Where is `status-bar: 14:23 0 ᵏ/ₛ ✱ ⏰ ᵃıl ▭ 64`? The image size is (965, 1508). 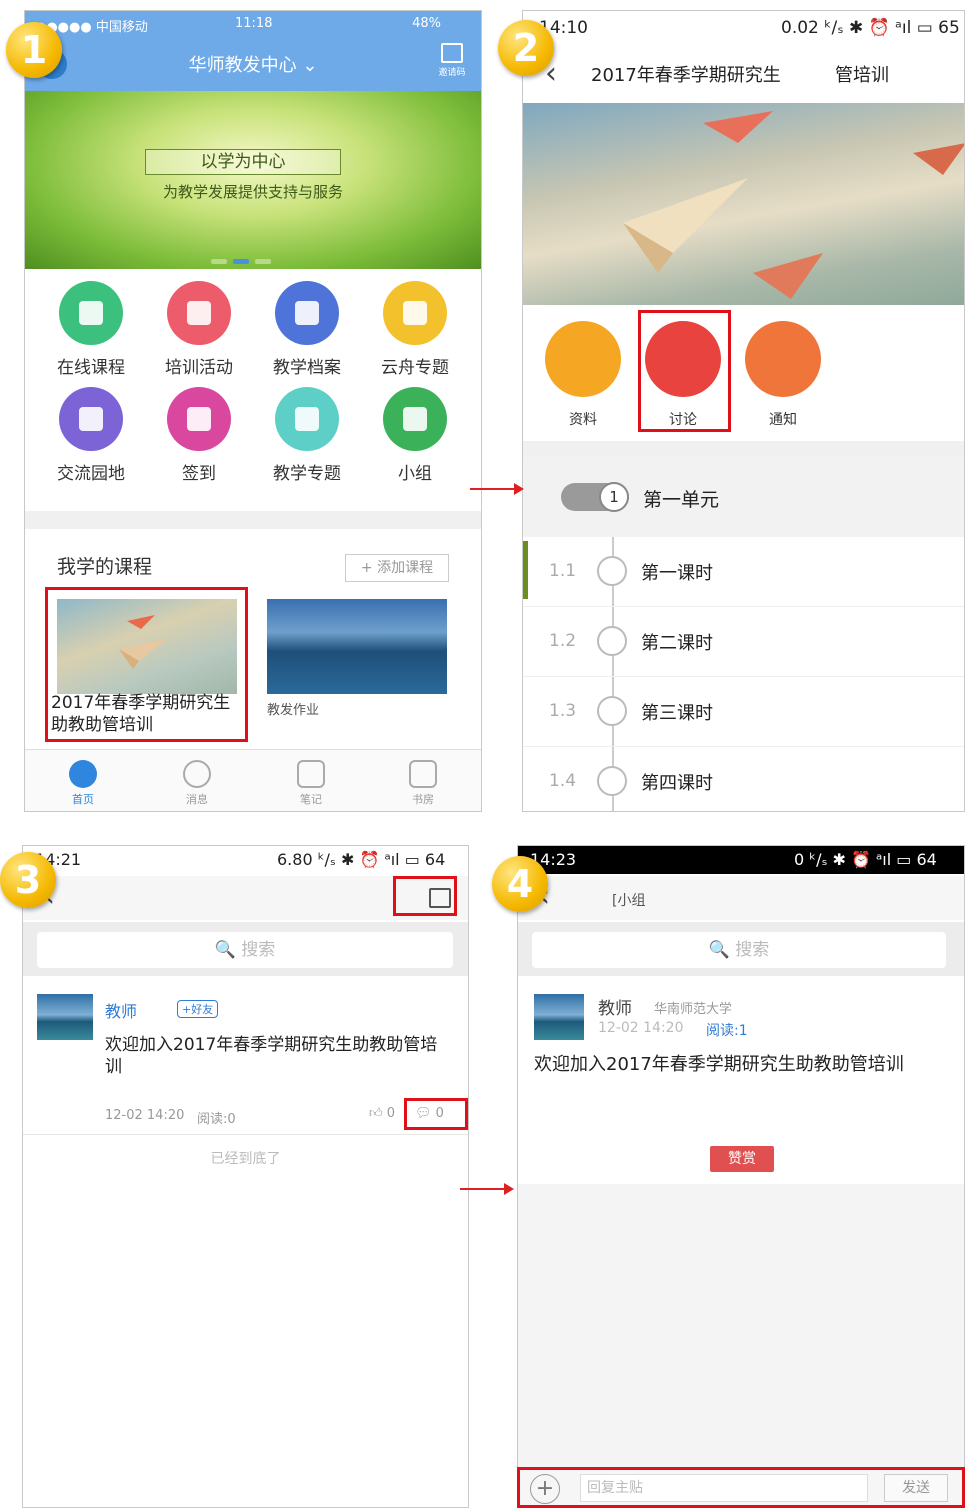
status-bar: 14:23 0 ᵏ/ₛ ✱ ⏰ ᵃıl ▭ 64 is located at coordinates (741, 860).